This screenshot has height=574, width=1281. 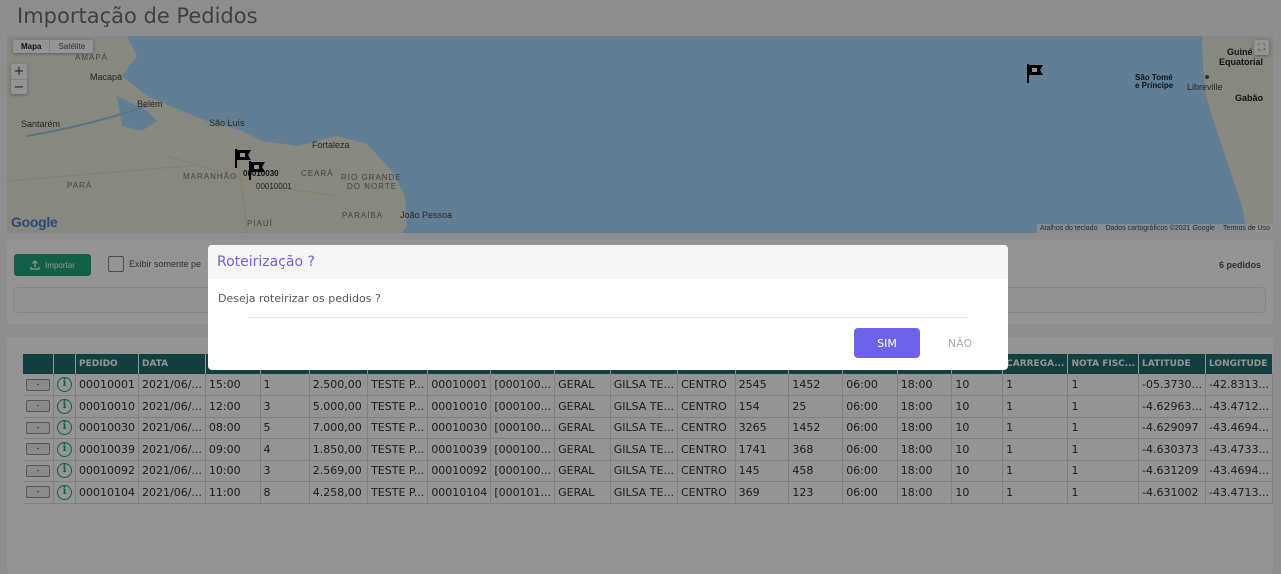 I want to click on no-button: NÃO, so click(x=960, y=343).